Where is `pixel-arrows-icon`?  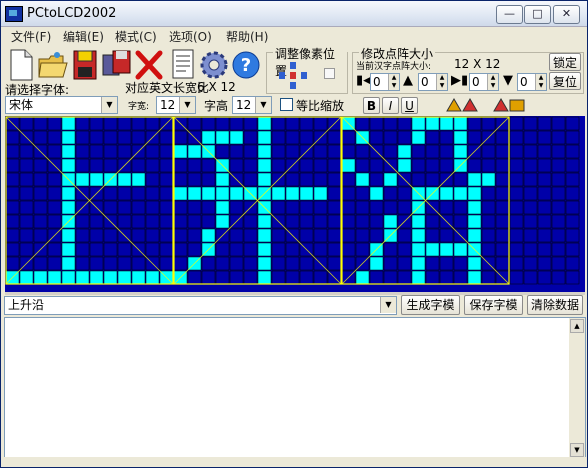
pixel-arrows-icon is located at coordinates (295, 76).